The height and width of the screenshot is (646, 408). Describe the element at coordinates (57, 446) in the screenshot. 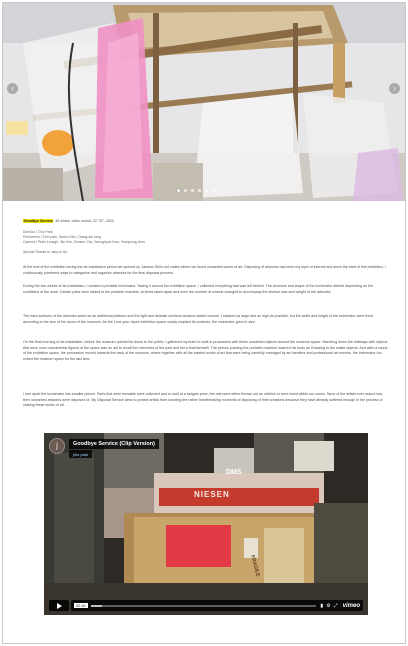

I see `author-avatar: j` at that location.